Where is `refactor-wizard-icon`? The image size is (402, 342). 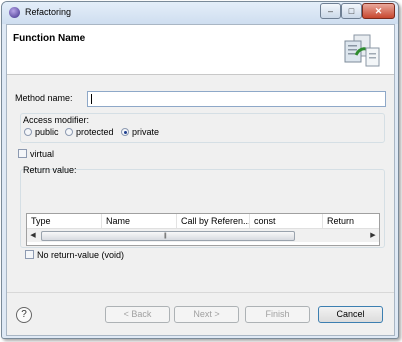
refactor-wizard-icon is located at coordinates (362, 50).